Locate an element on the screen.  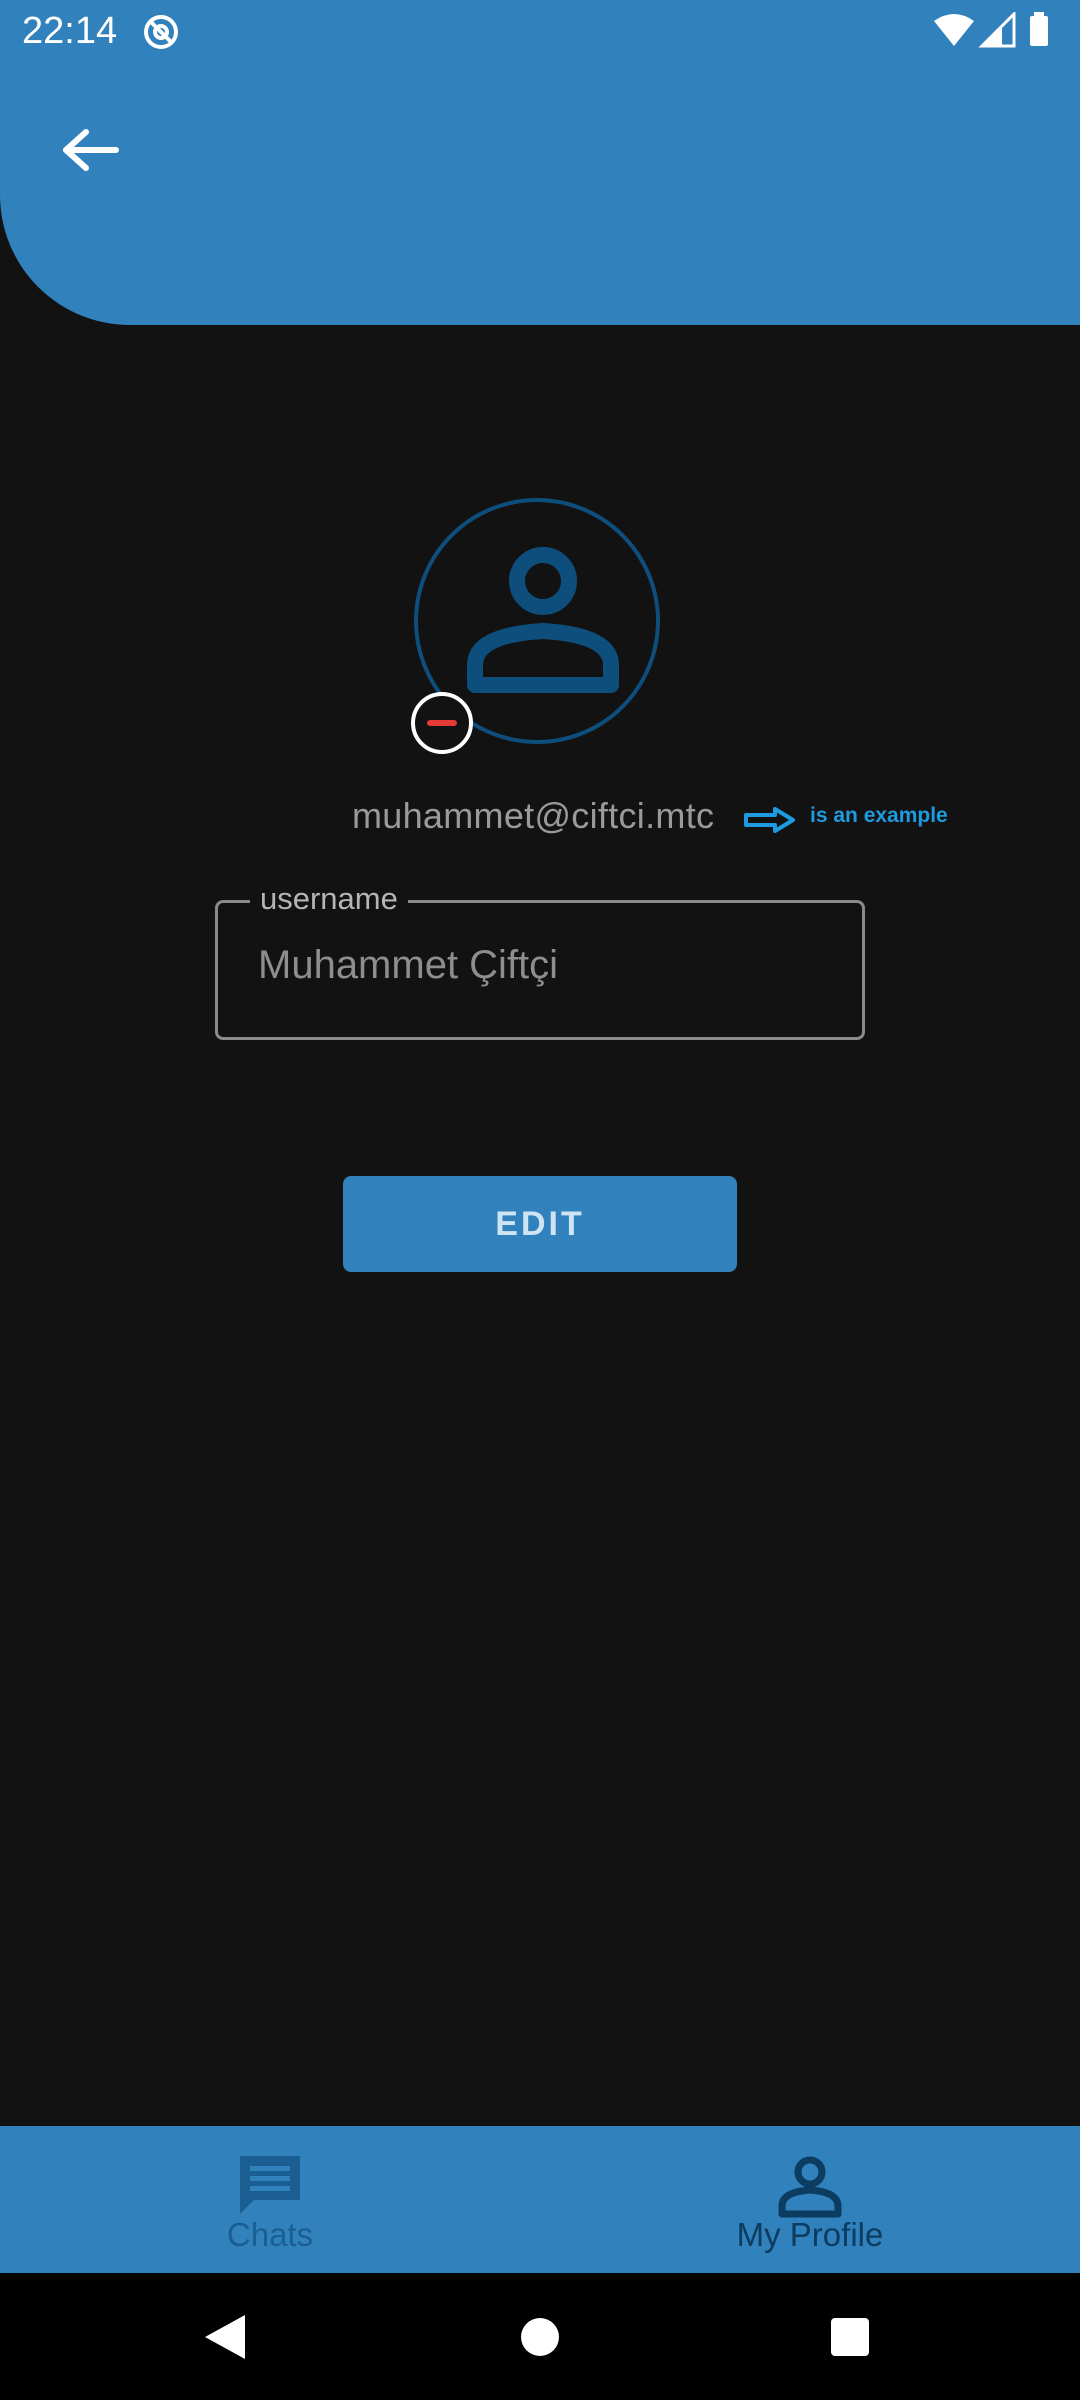
arrow-left-icon is located at coordinates (91, 150).